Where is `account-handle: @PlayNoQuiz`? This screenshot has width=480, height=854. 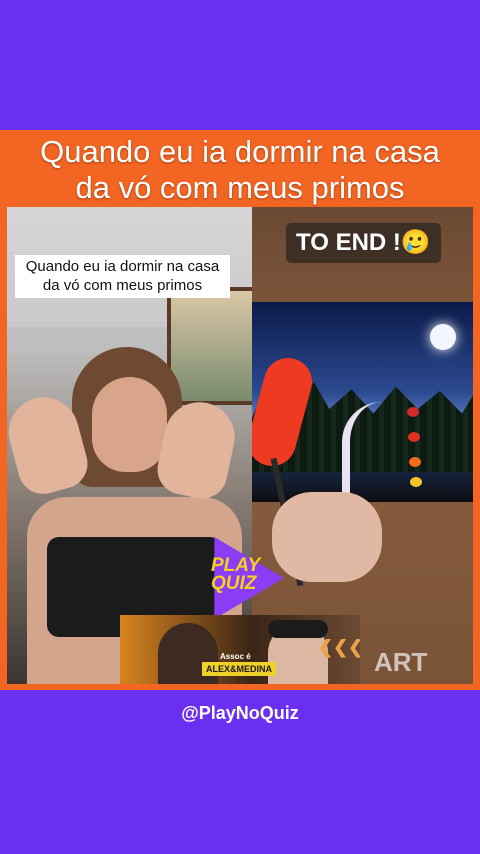
account-handle: @PlayNoQuiz is located at coordinates (240, 713).